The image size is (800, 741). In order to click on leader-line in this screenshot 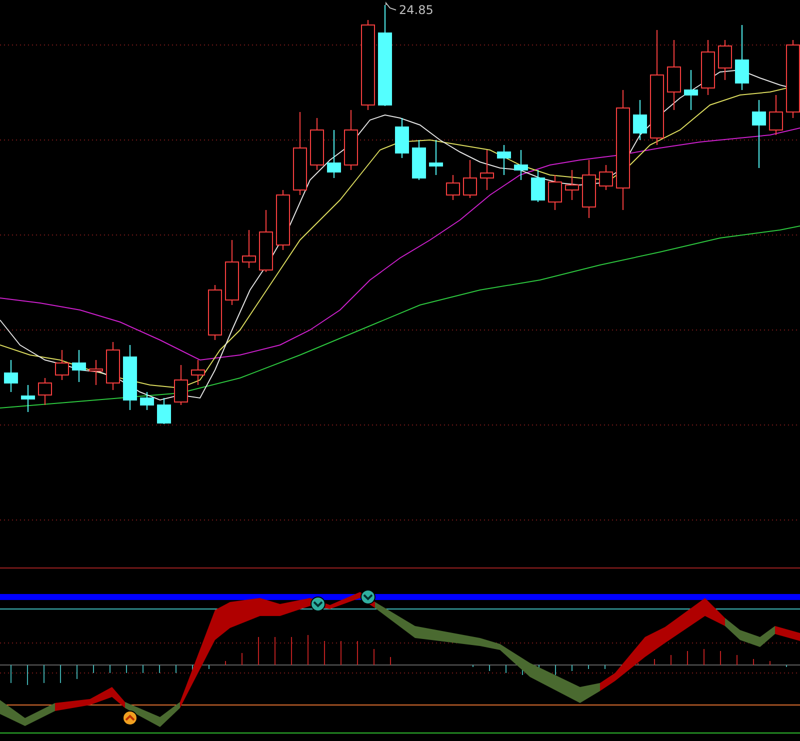, I will do `click(391, 6)`.